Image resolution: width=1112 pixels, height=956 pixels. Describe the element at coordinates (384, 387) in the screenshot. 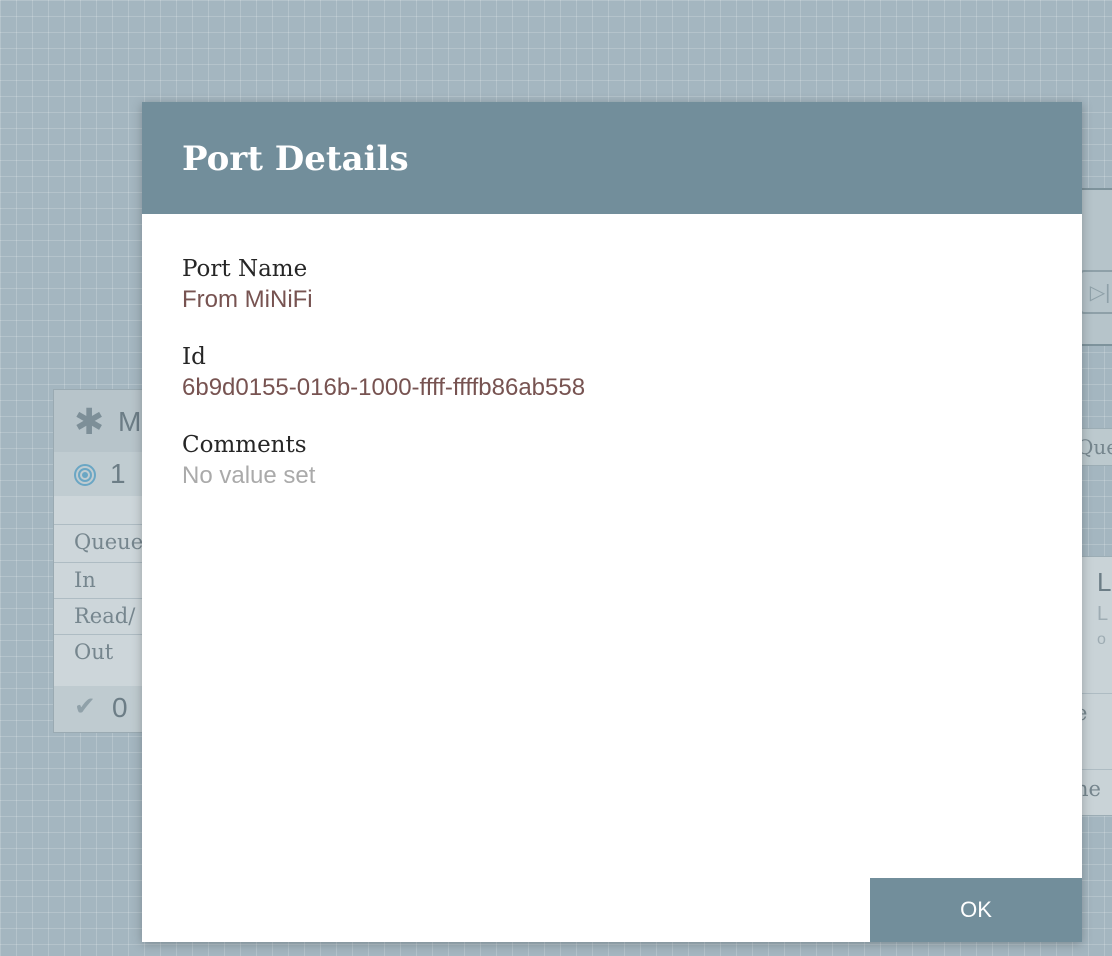

I see `id-value: 6b9d0155-016b-1000-ffff-ffffb86ab558` at that location.